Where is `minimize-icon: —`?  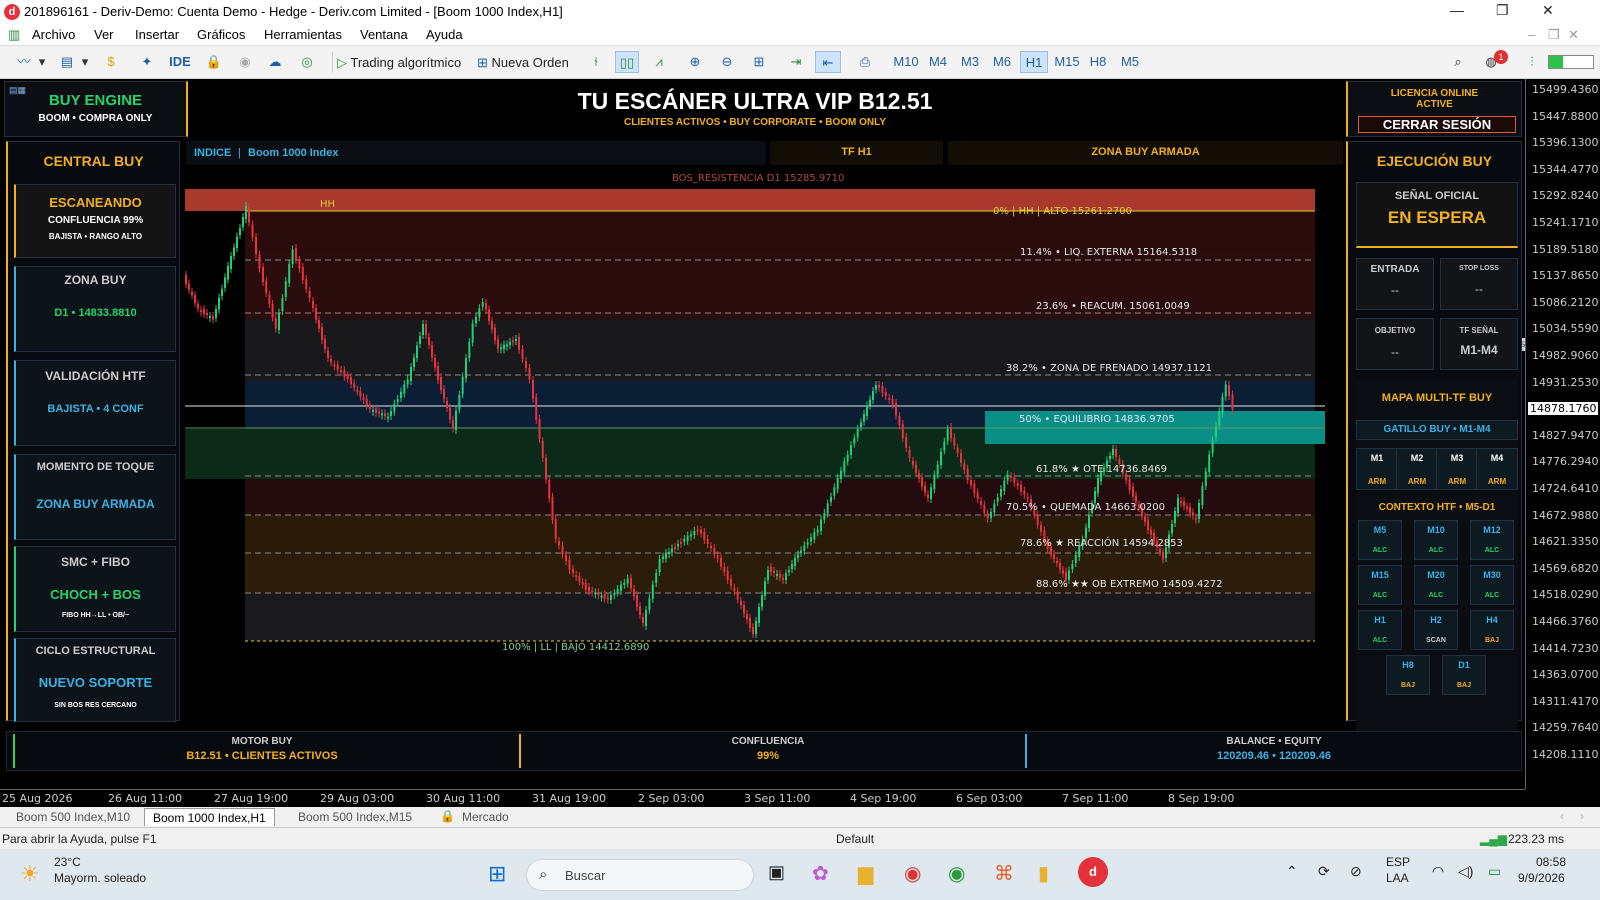
minimize-icon: — is located at coordinates (1457, 10).